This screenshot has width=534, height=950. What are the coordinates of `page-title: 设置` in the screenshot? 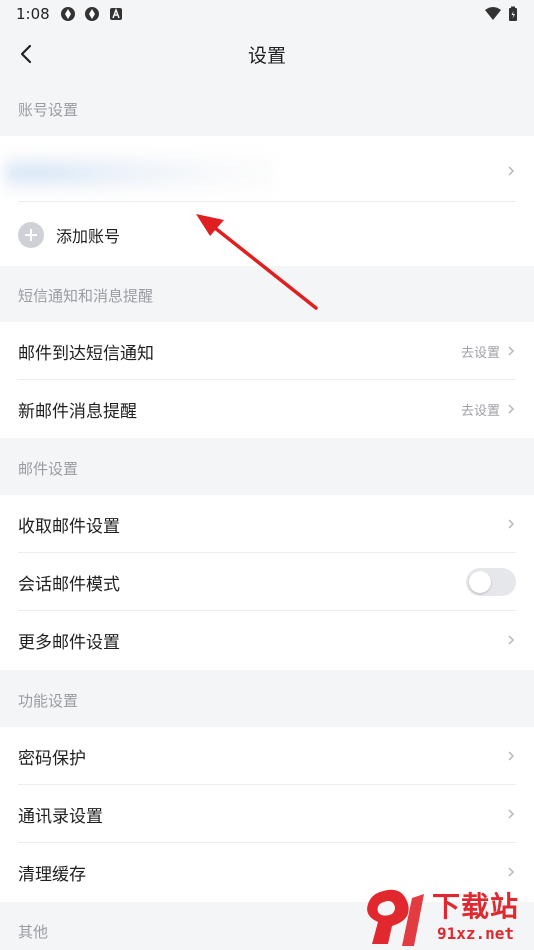 It's located at (266, 55).